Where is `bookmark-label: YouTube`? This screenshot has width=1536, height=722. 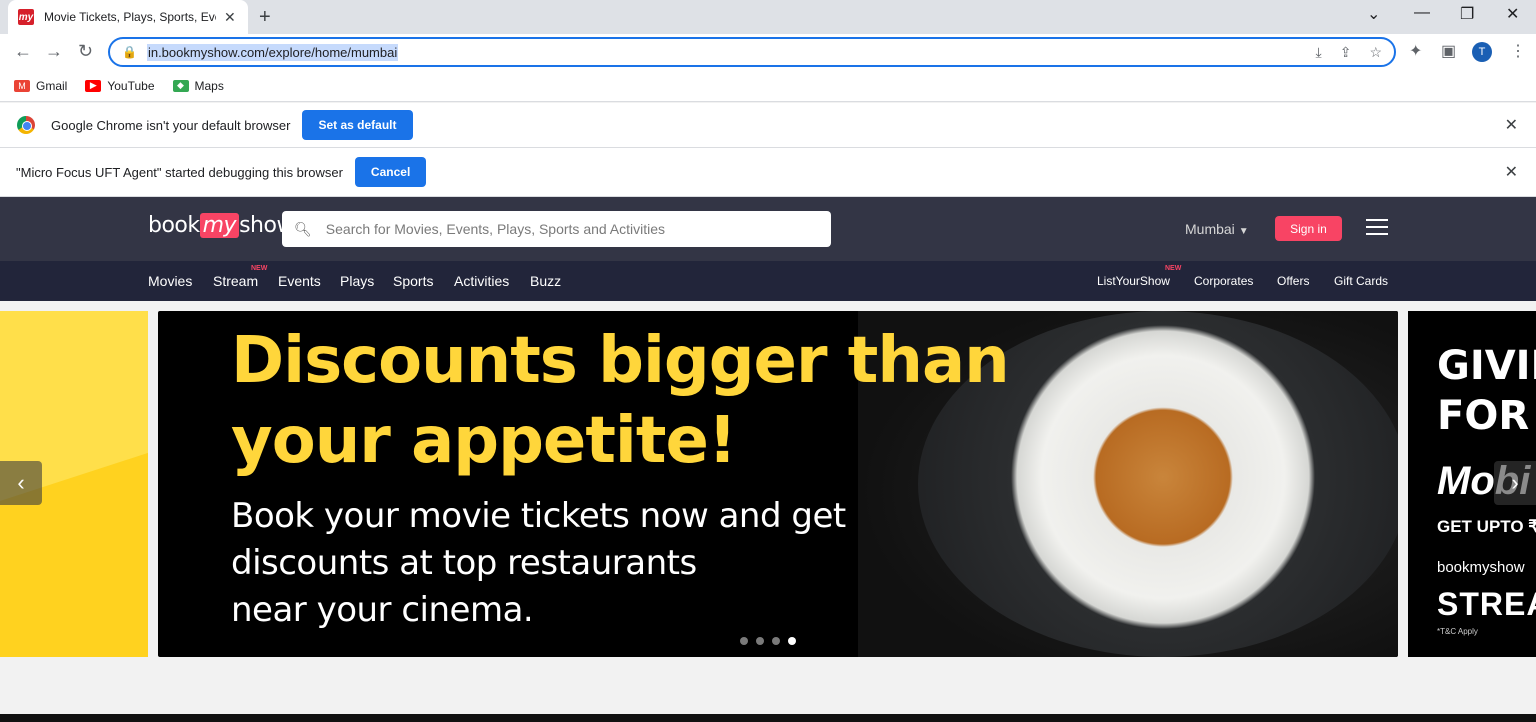
bookmark-label: YouTube is located at coordinates (131, 85).